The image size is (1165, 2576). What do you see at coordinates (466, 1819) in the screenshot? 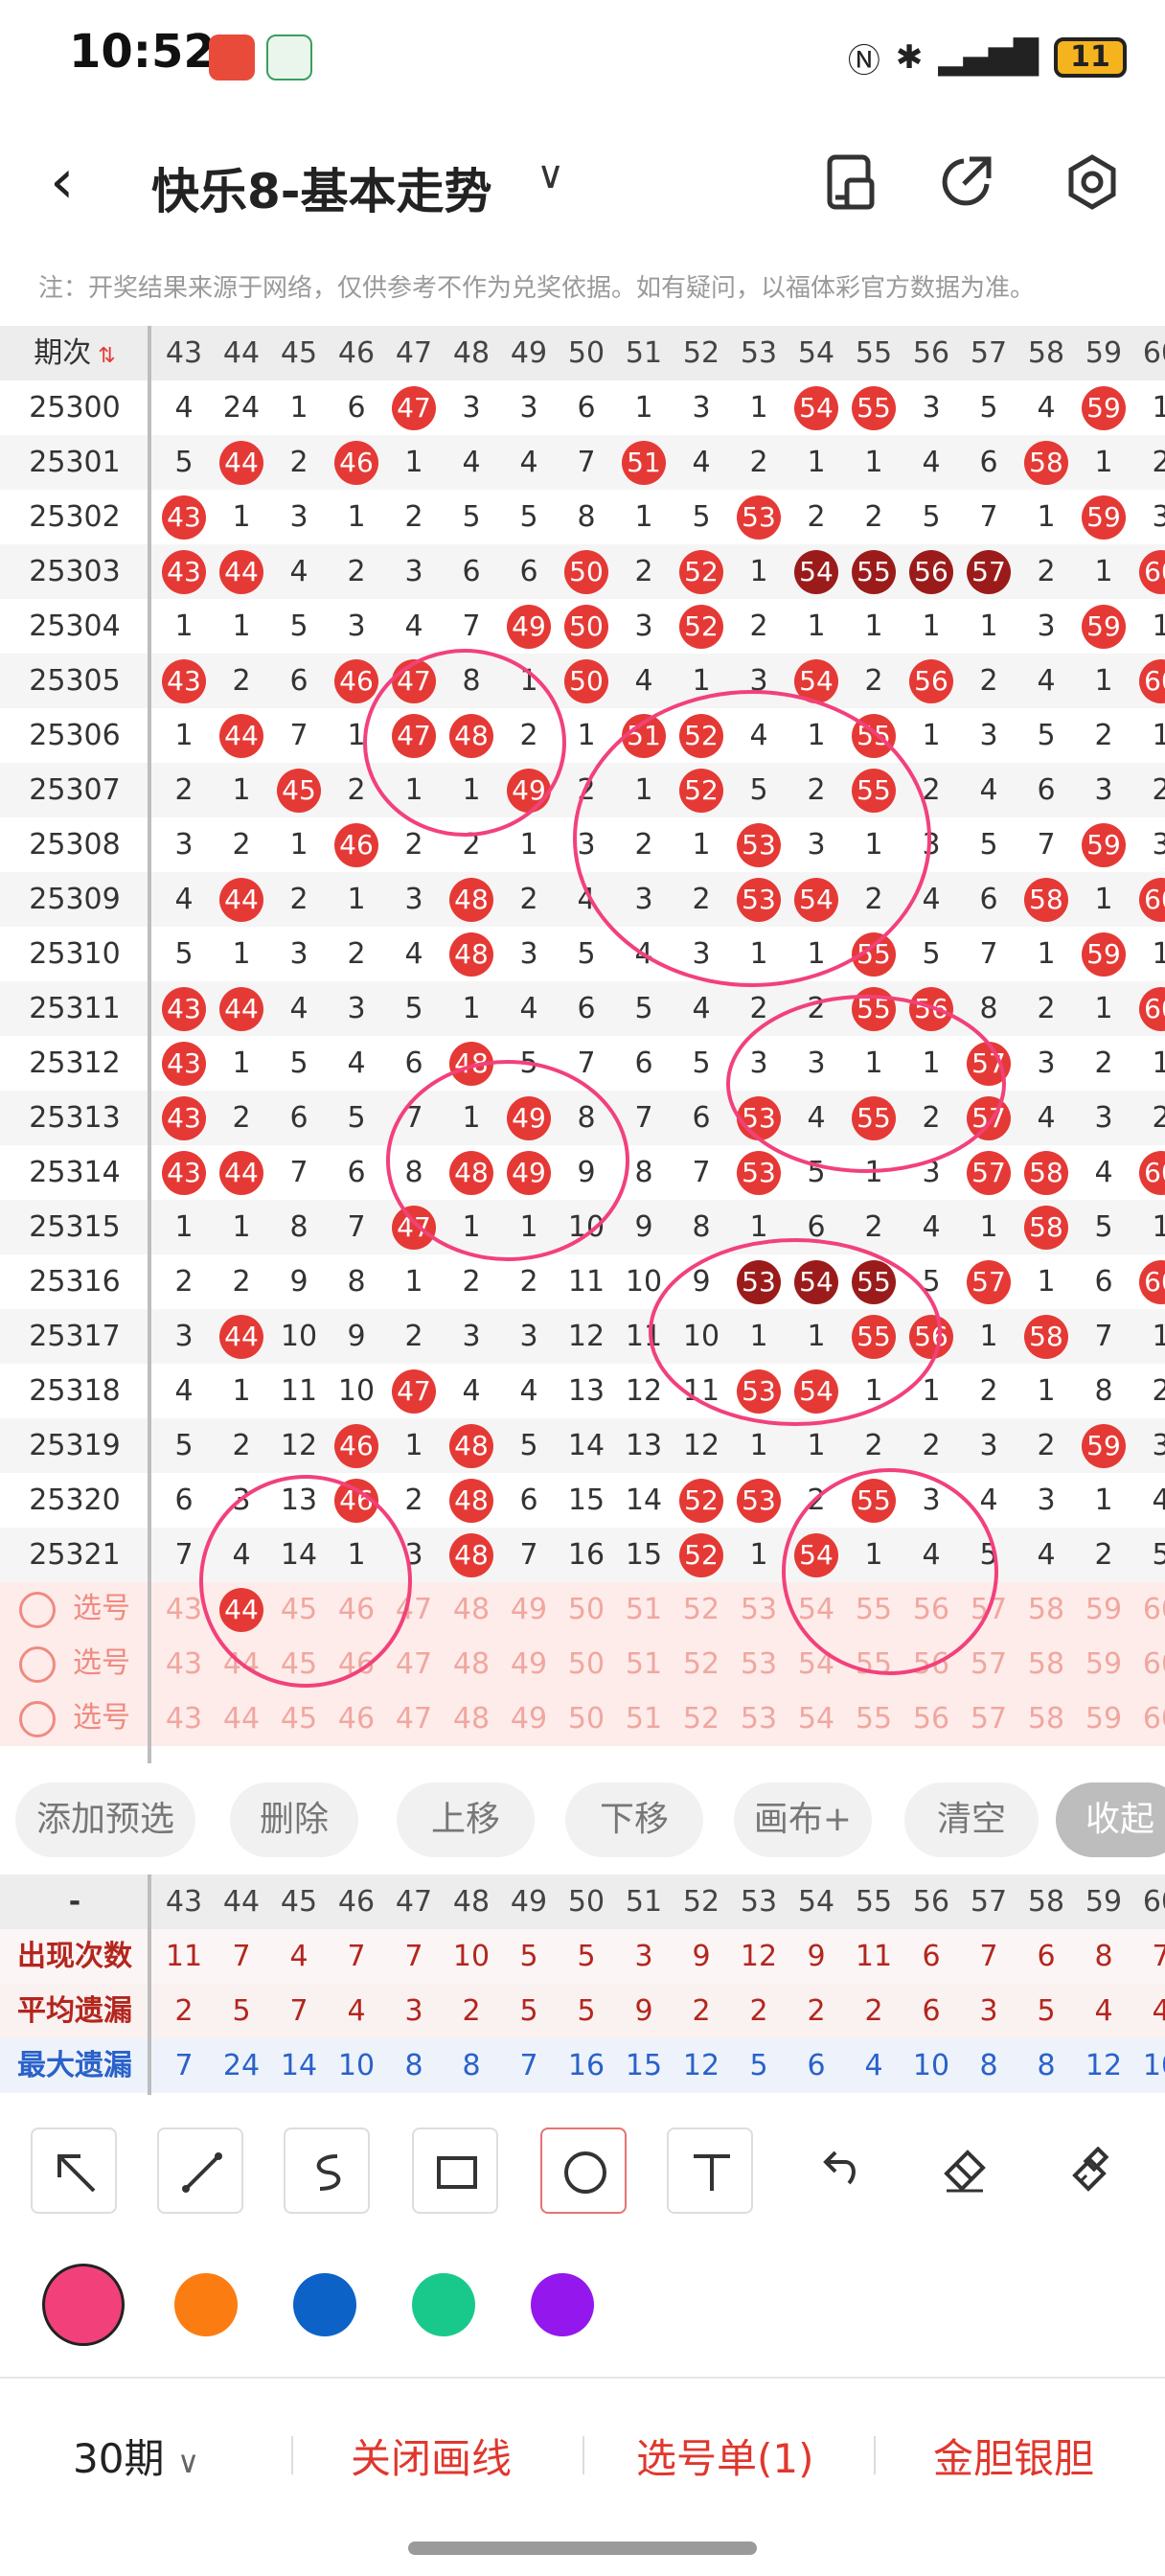
I see `move-up-button: 上移` at bounding box center [466, 1819].